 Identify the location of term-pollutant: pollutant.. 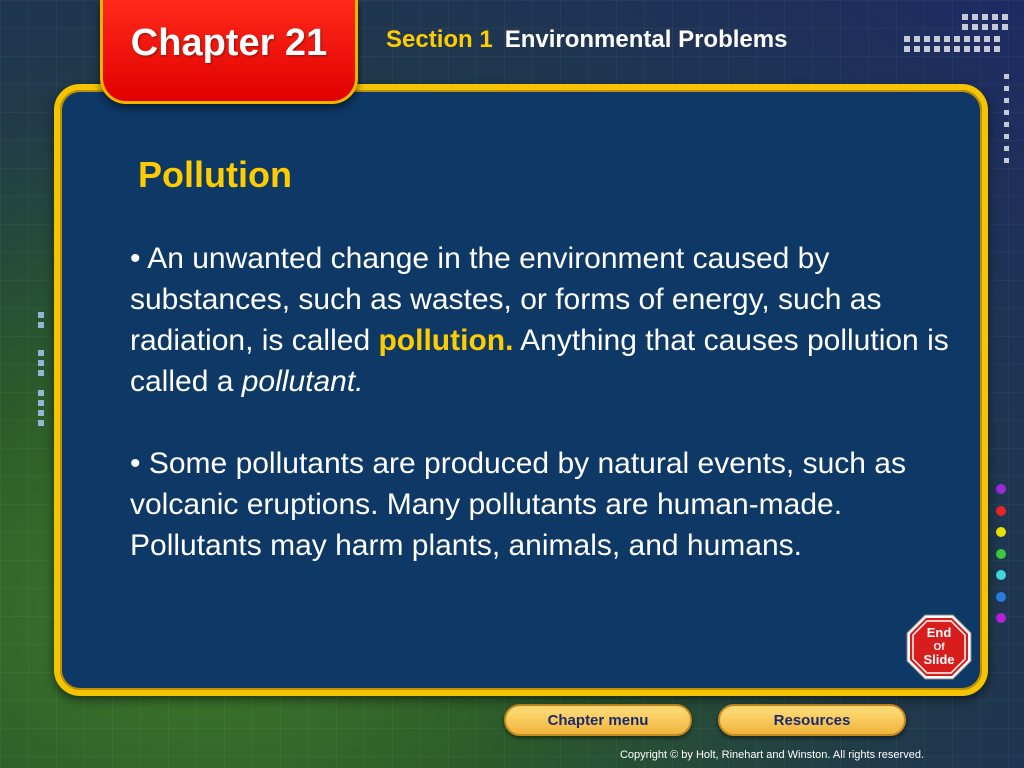
(302, 381).